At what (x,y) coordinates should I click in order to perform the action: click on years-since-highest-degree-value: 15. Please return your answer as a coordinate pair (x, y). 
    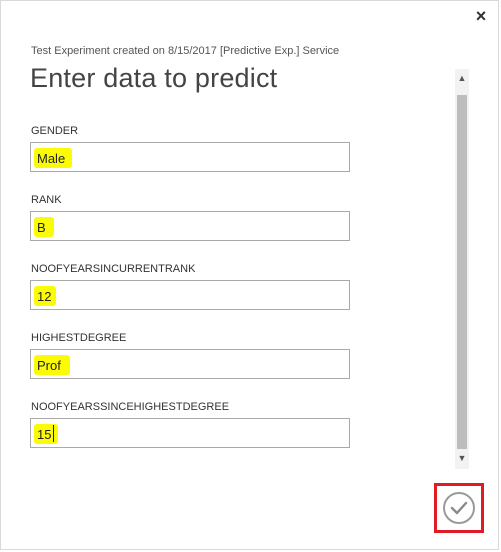
    Looking at the image, I should click on (44, 434).